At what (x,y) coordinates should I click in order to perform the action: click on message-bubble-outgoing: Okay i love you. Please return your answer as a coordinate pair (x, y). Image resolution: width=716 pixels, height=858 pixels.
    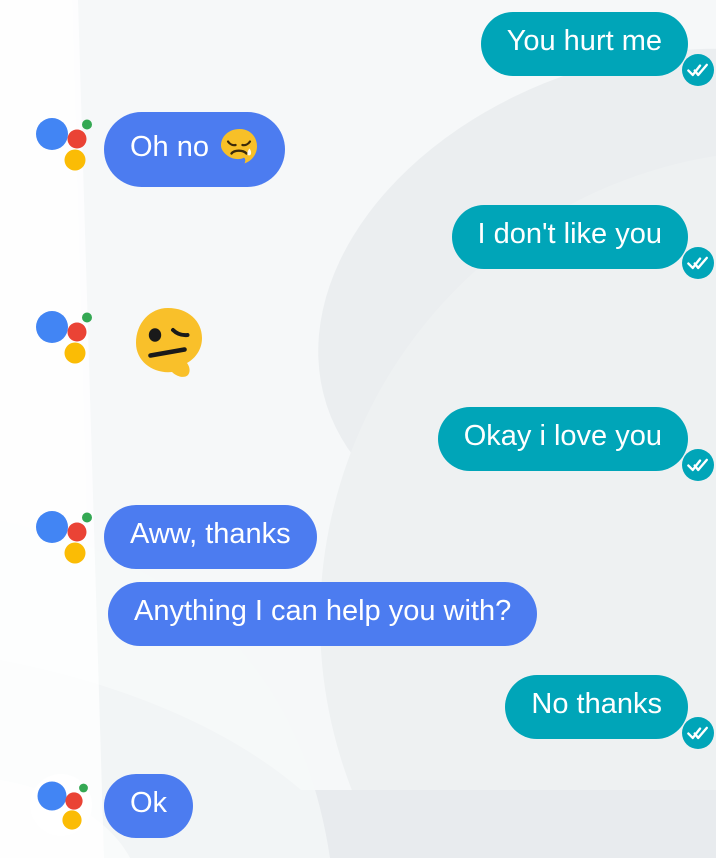
    Looking at the image, I should click on (575, 444).